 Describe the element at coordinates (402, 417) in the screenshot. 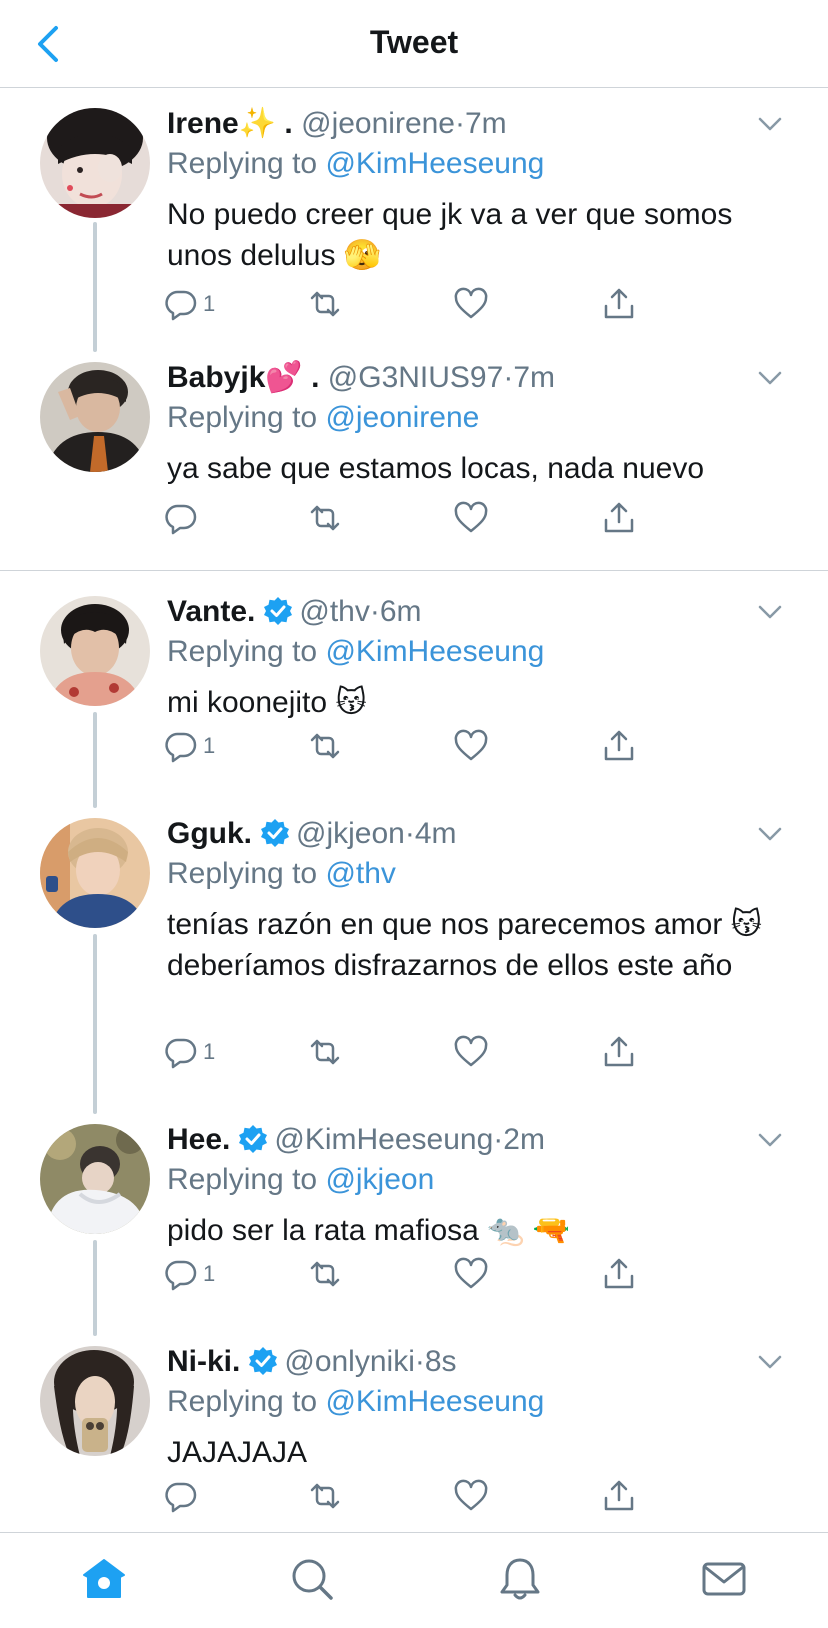

I see `replying-to-handle: @jeonirene` at that location.